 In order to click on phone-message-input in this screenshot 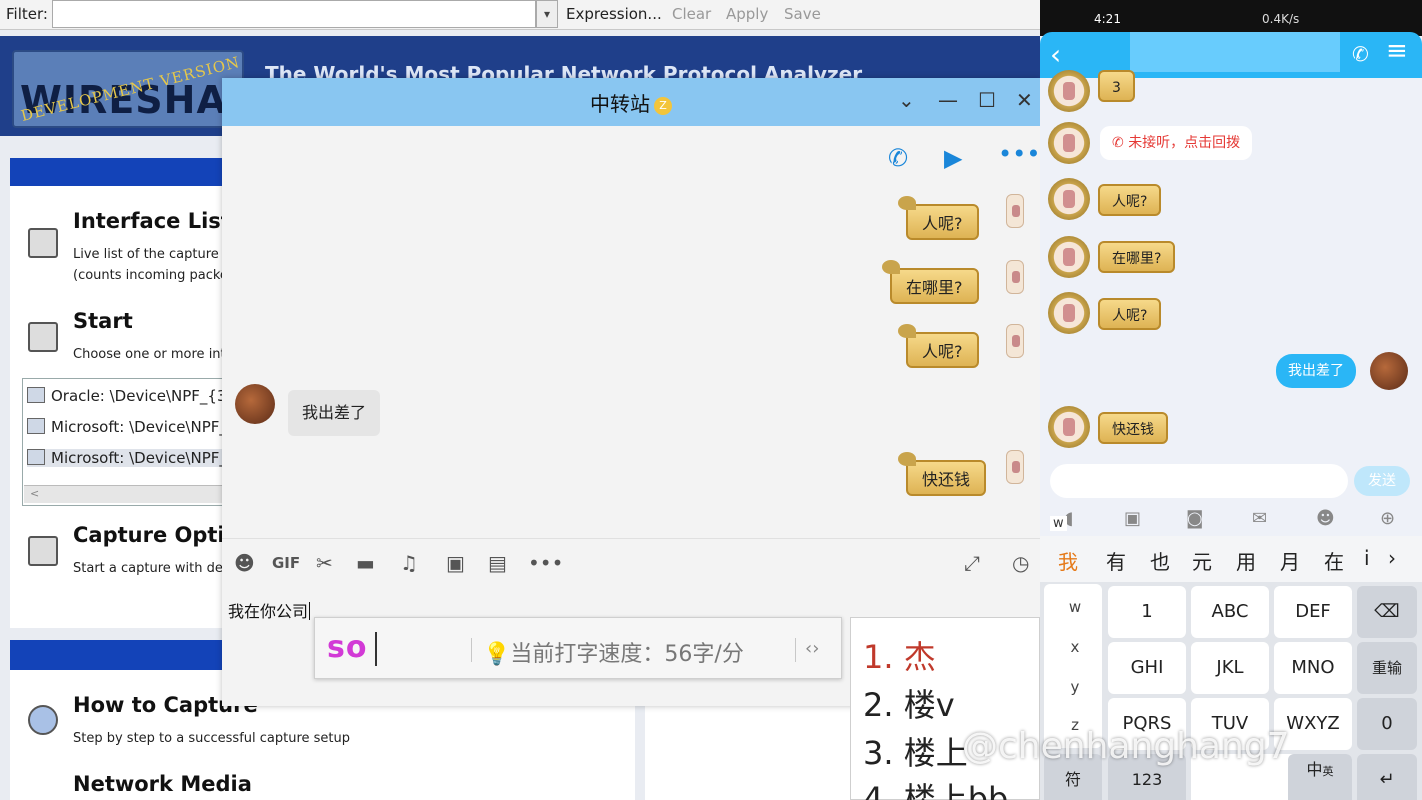, I will do `click(1199, 481)`.